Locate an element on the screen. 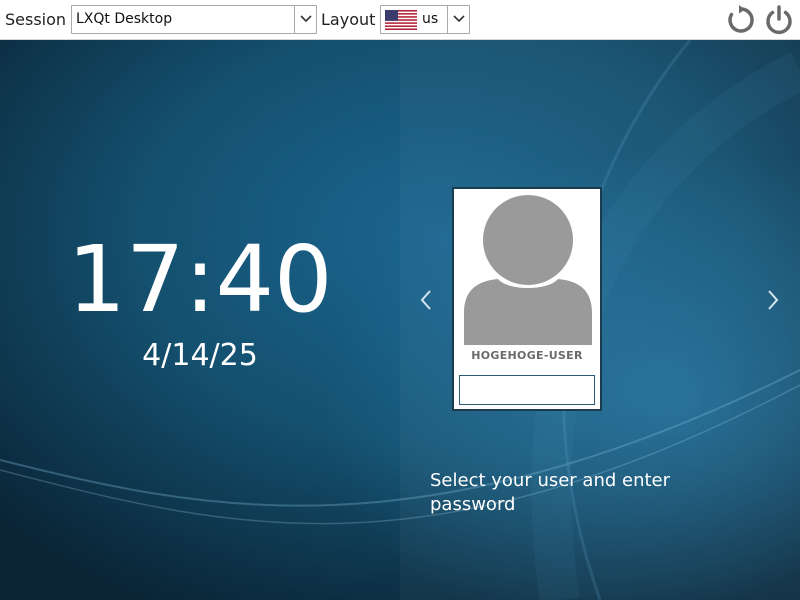 The height and width of the screenshot is (600, 800). layout-dropdown-arrow is located at coordinates (458, 19).